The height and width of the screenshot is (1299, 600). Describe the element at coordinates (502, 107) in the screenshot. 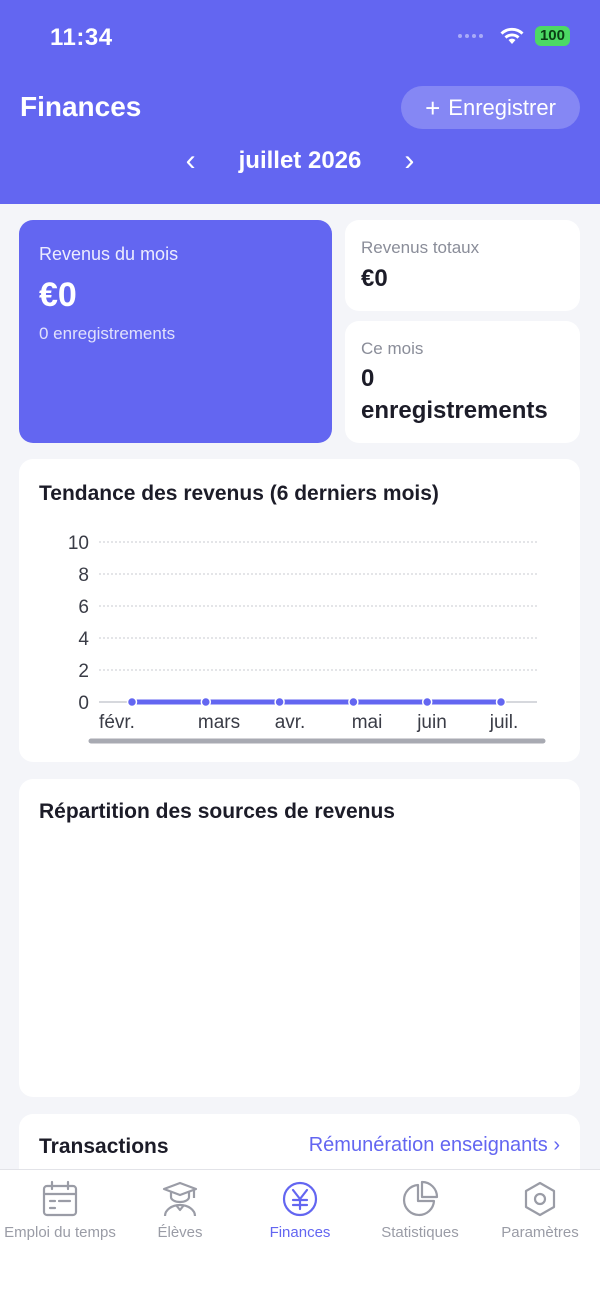

I see `add-record-label: Enregistrer` at that location.